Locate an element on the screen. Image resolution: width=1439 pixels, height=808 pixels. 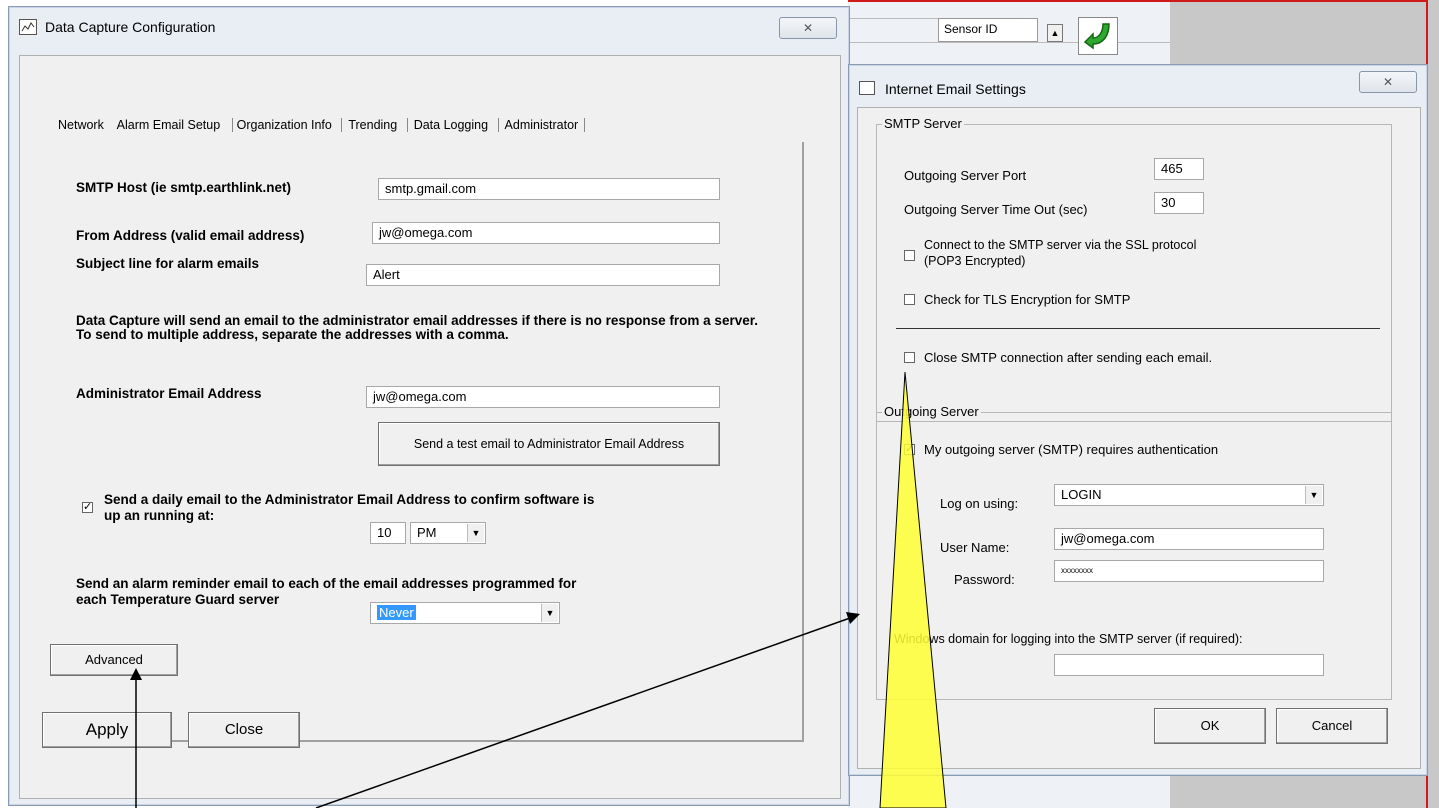
arrow-to-email-window is located at coordinates (583, 712).